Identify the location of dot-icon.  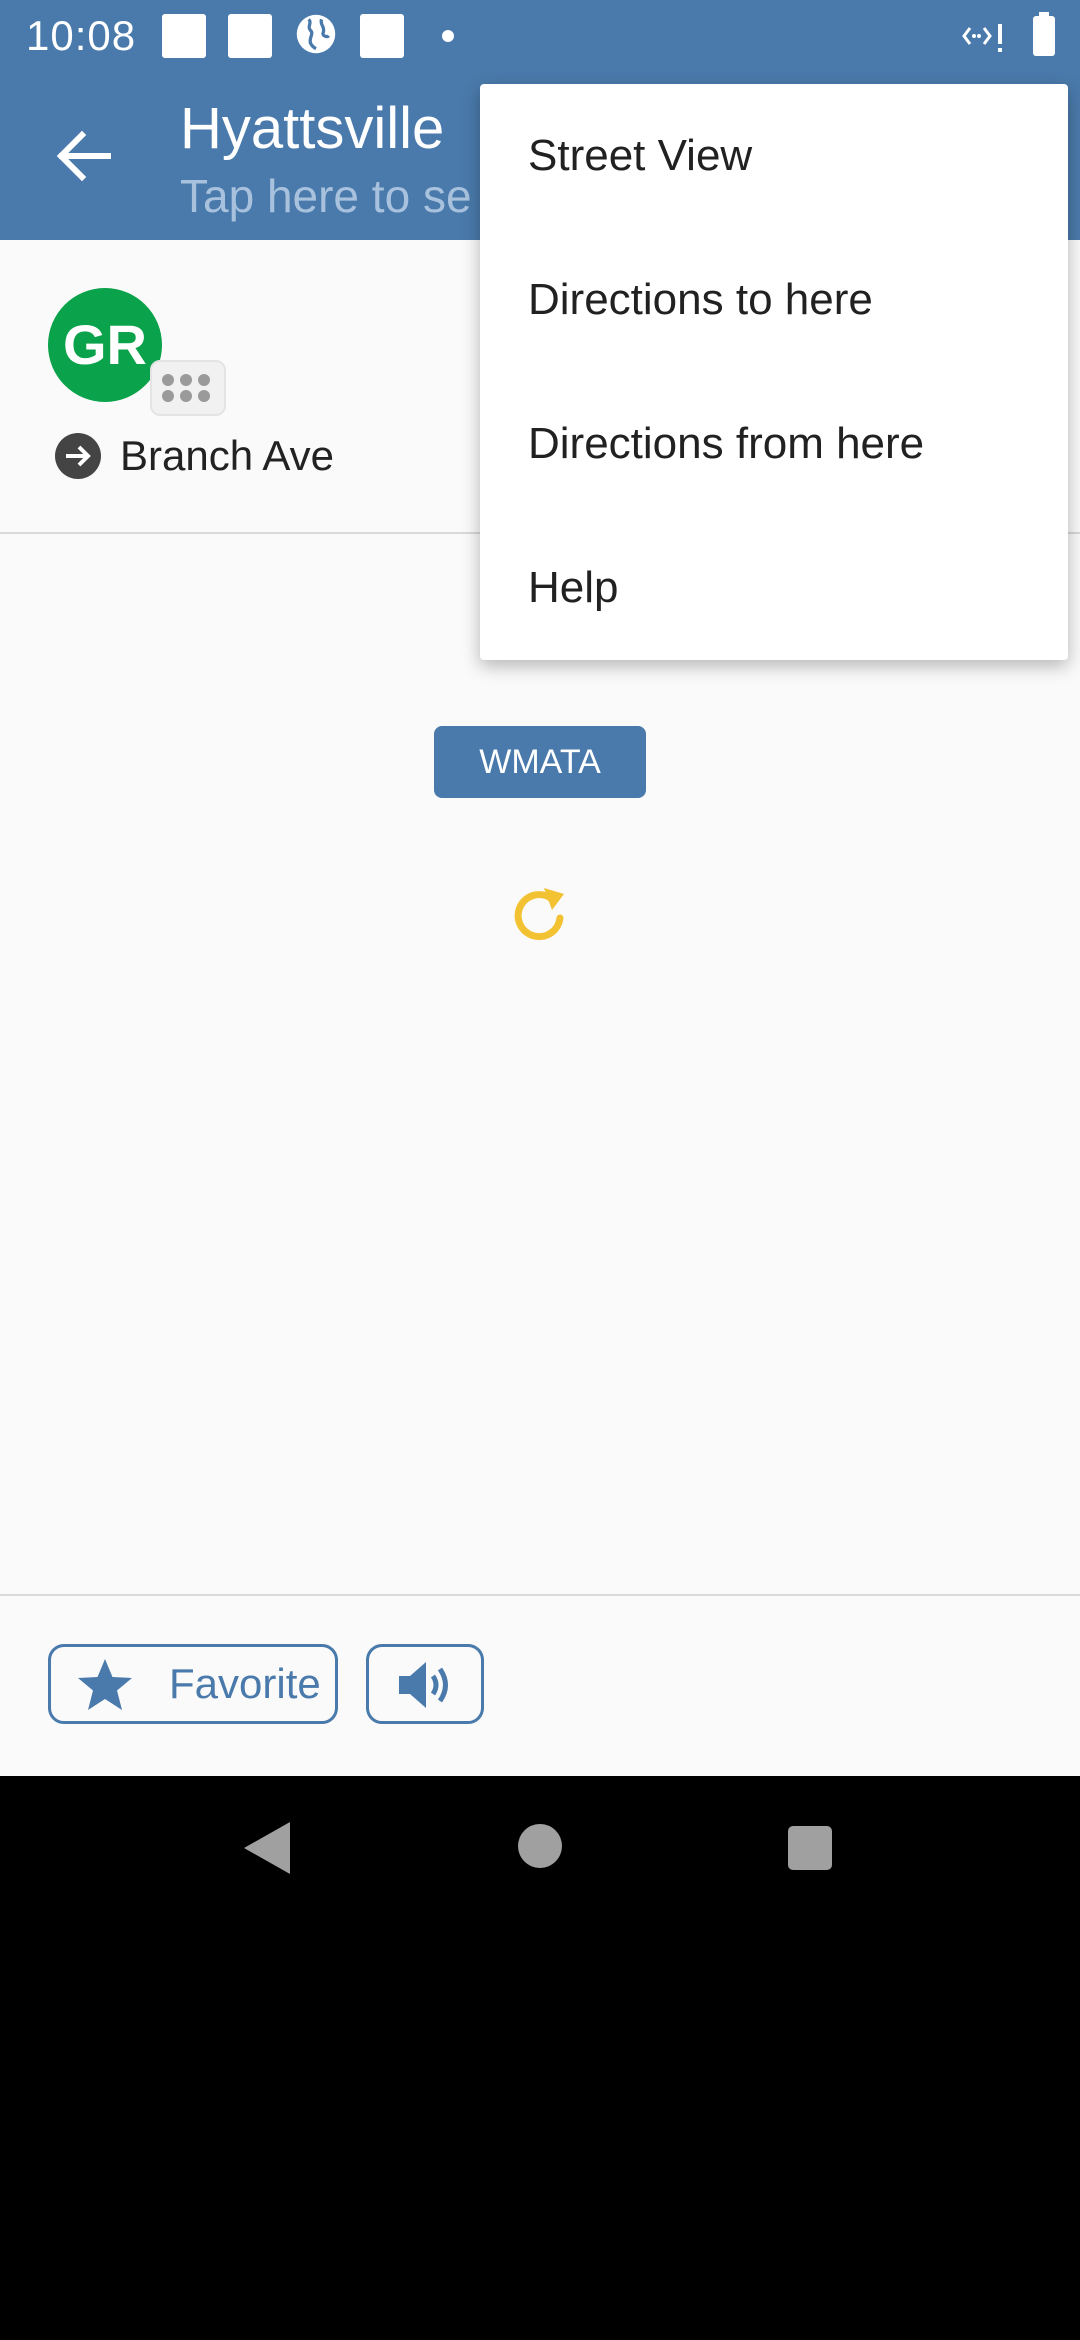
(448, 36).